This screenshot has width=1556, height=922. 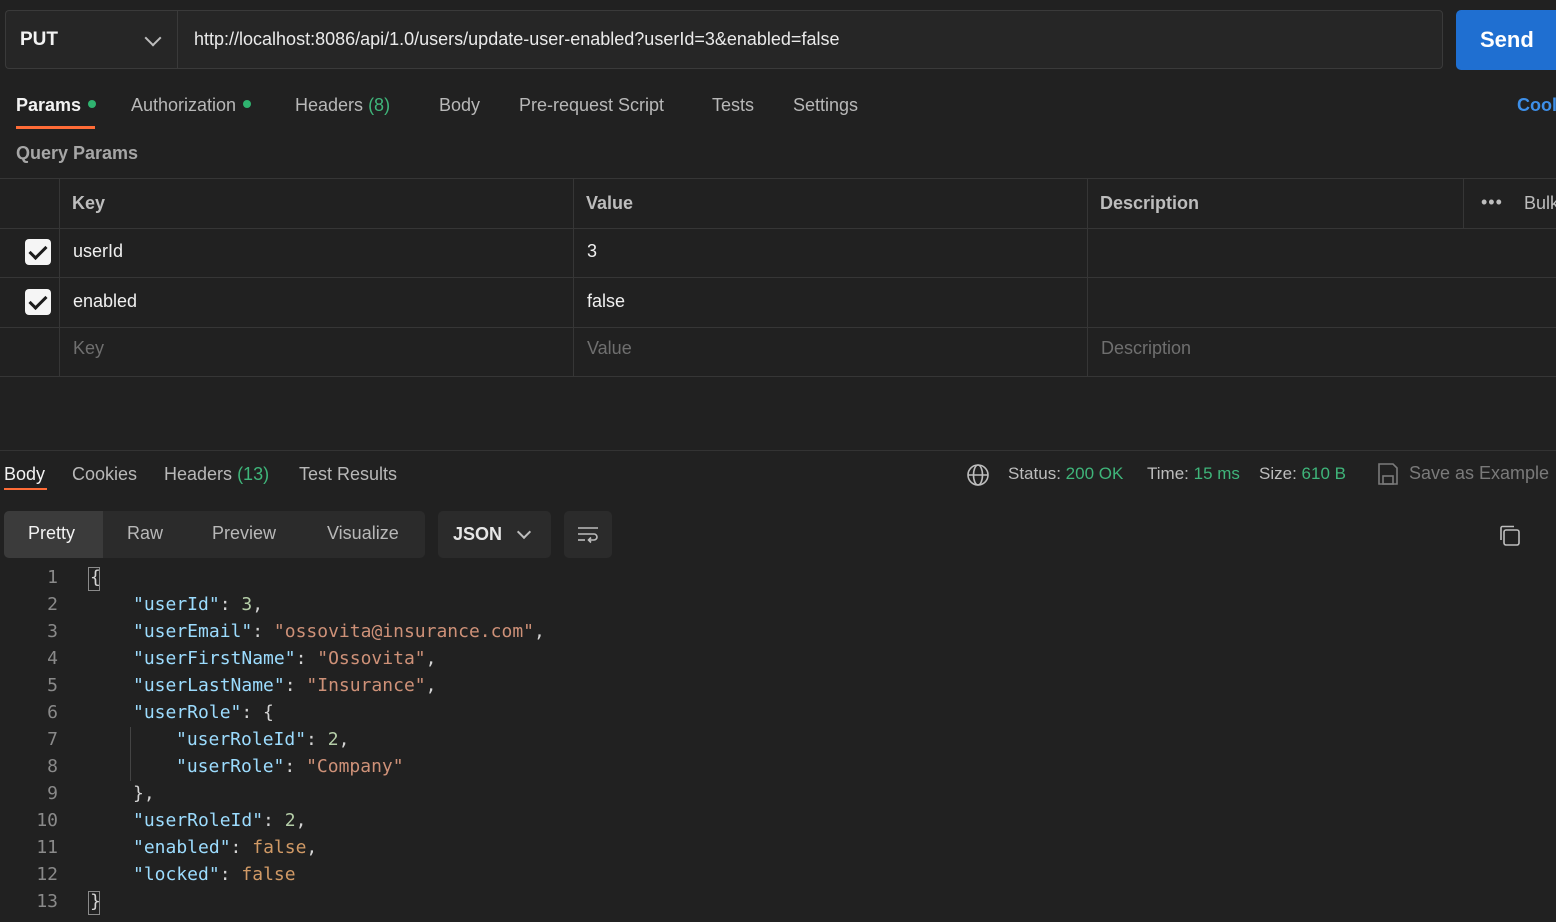 What do you see at coordinates (52, 577) in the screenshot?
I see `line-number: 1` at bounding box center [52, 577].